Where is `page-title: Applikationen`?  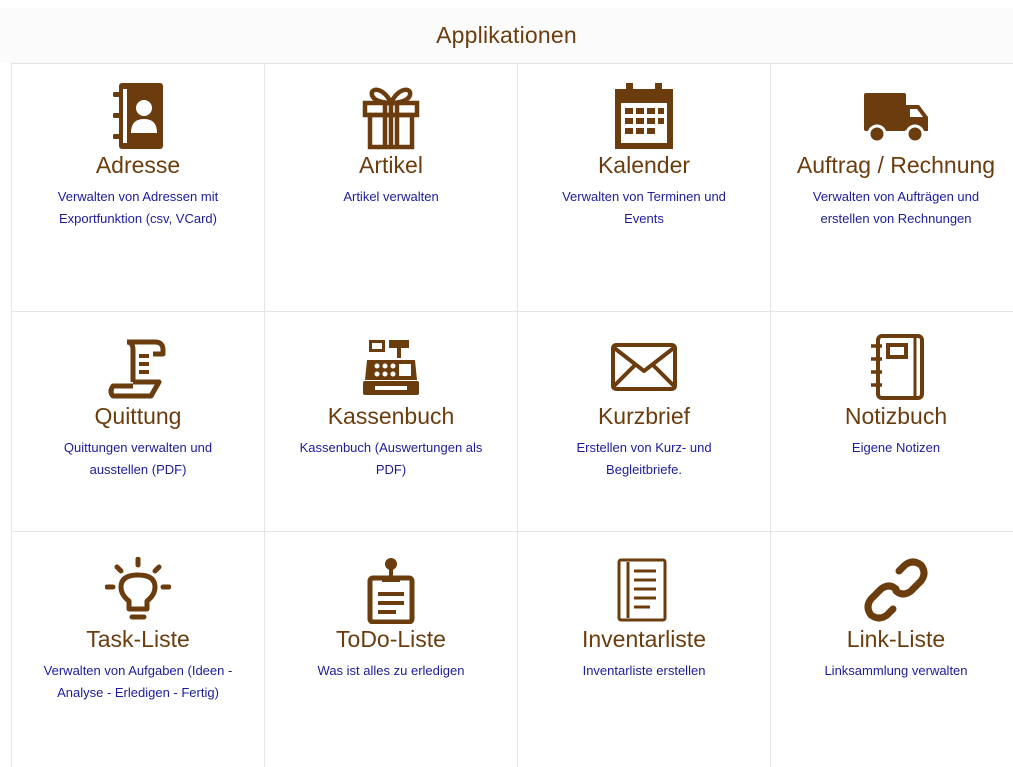 page-title: Applikationen is located at coordinates (506, 35).